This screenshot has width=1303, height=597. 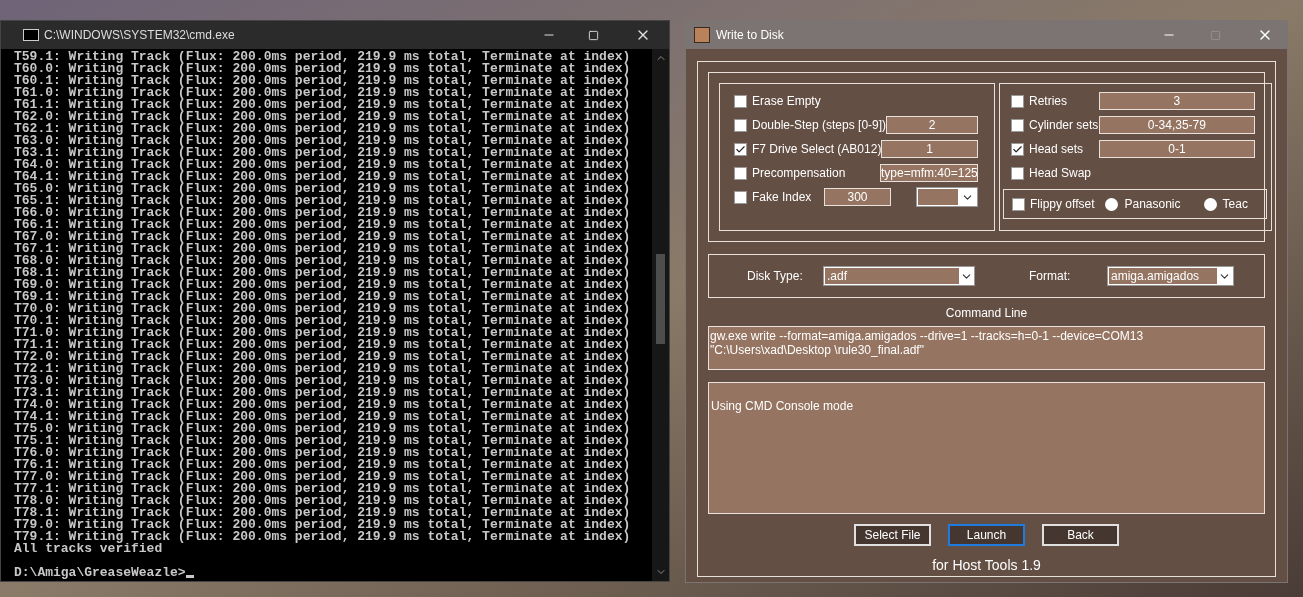 What do you see at coordinates (322, 537) in the screenshot?
I see `console-line: T79.1: Writing Track (Flux: 200.0ms period, 219.9 ms total, Terminate at index)` at bounding box center [322, 537].